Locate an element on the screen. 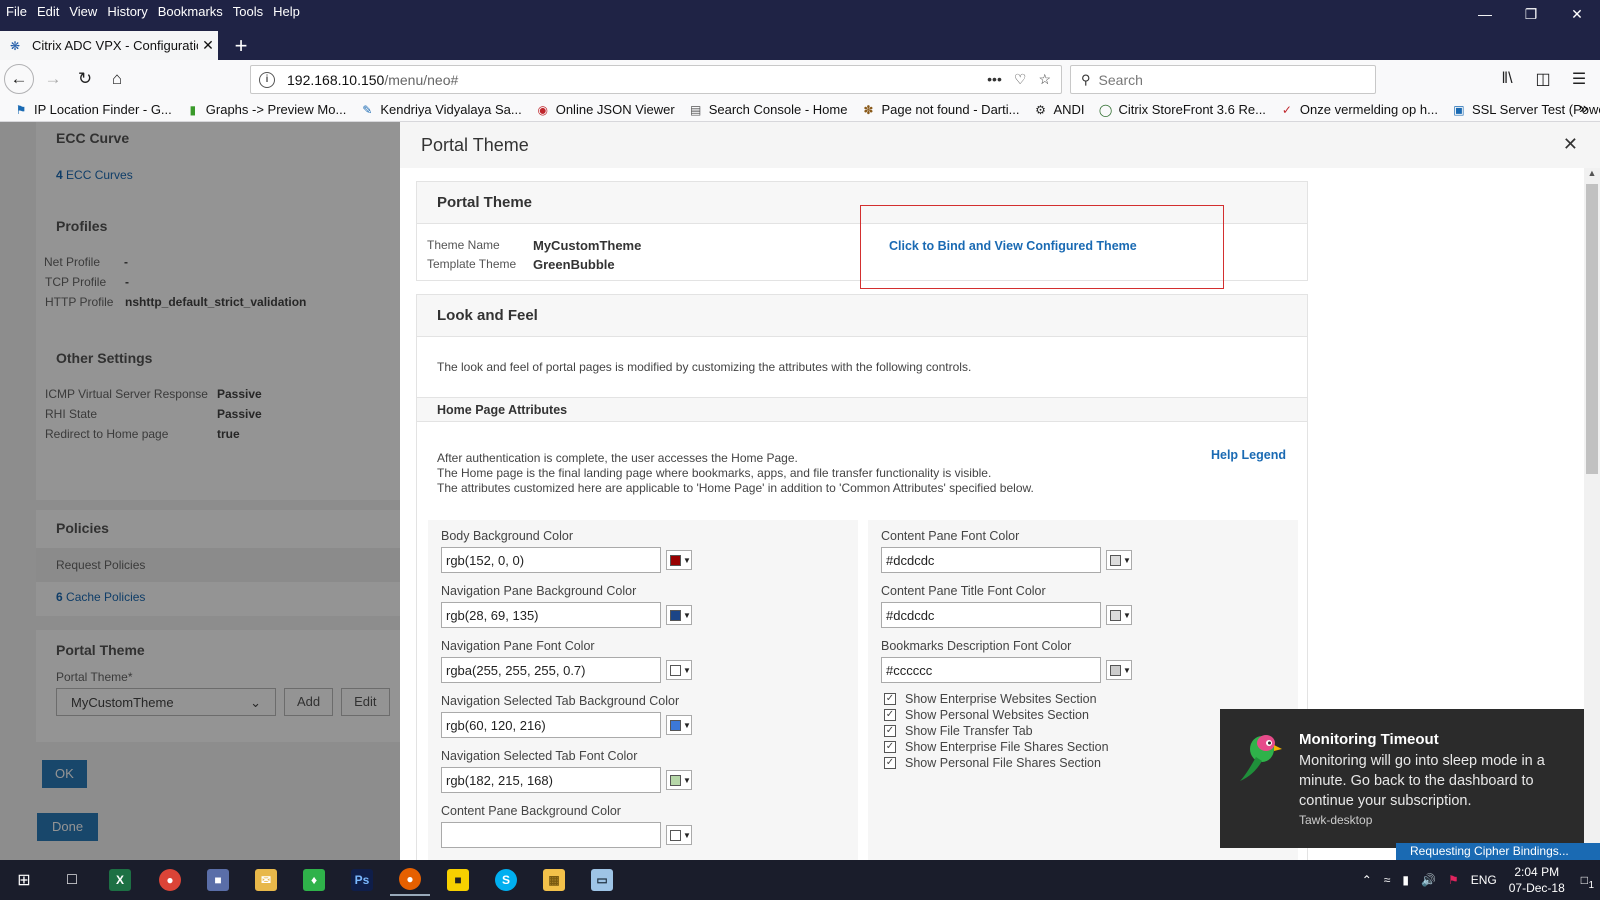 The height and width of the screenshot is (900, 1600). section-checkbox: ✓ Show Enterprise Websites Section is located at coordinates (990, 699).